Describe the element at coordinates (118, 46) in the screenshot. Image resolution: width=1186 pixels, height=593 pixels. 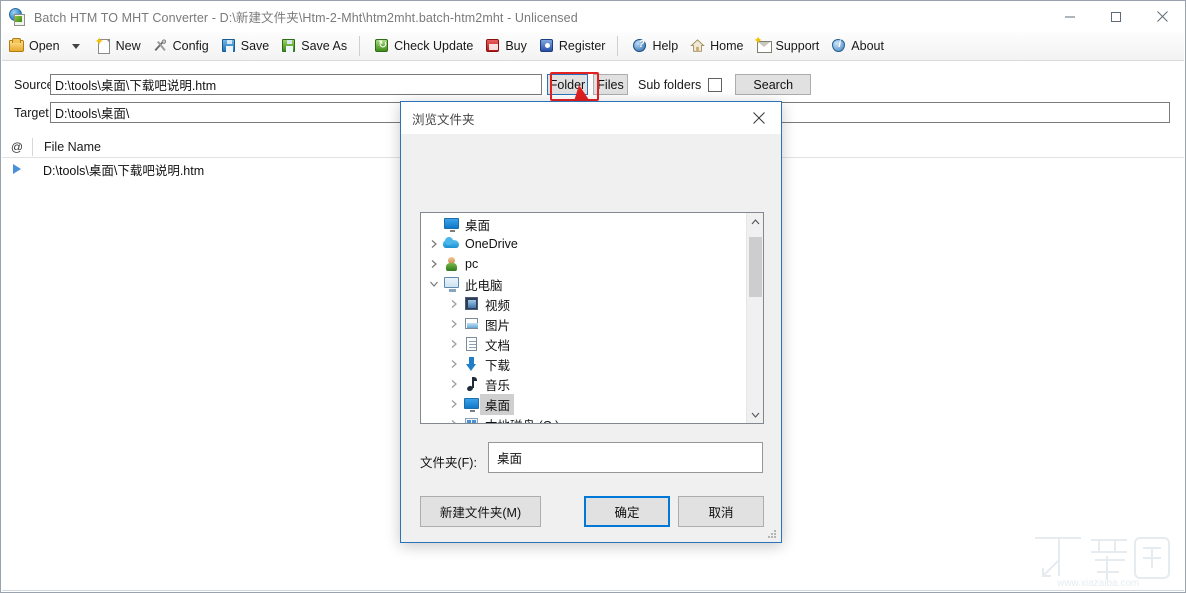
I see `toolbar-new-button: ✦ New` at that location.